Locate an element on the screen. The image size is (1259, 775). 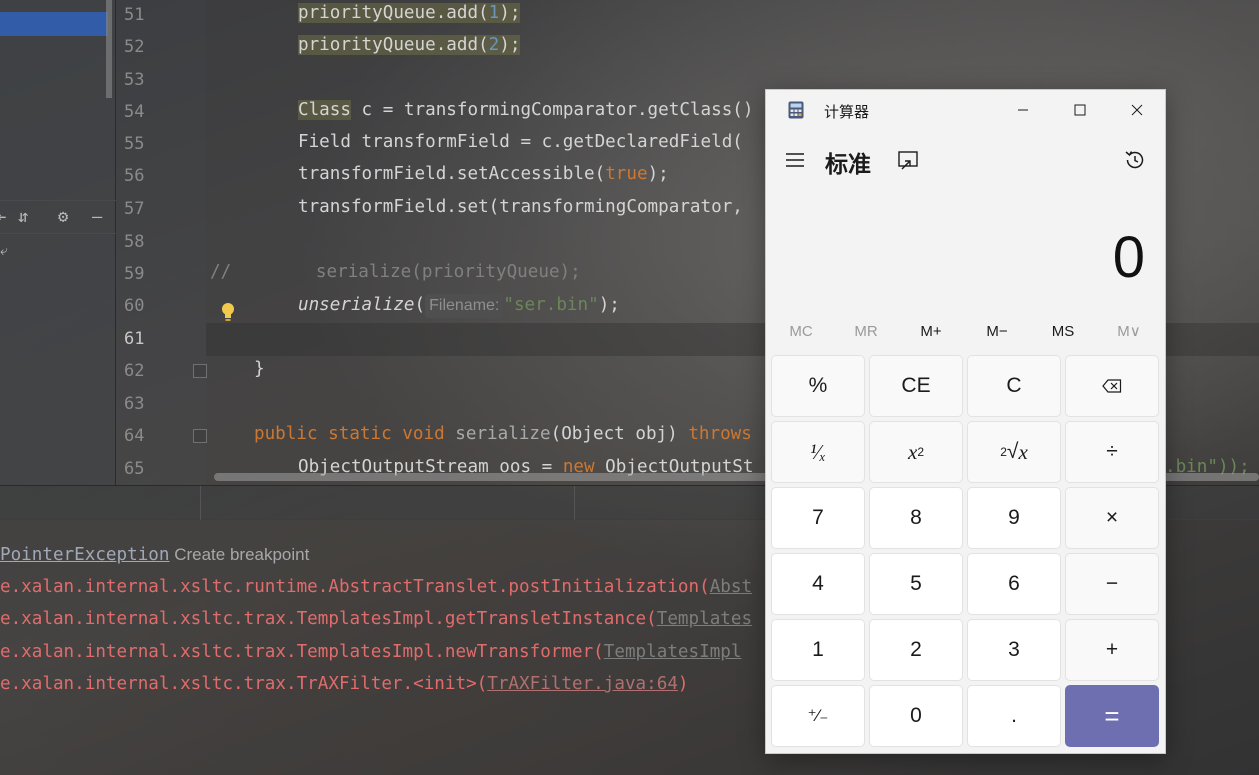
code-line-52: priorityQueue.add(2); is located at coordinates (409, 45).